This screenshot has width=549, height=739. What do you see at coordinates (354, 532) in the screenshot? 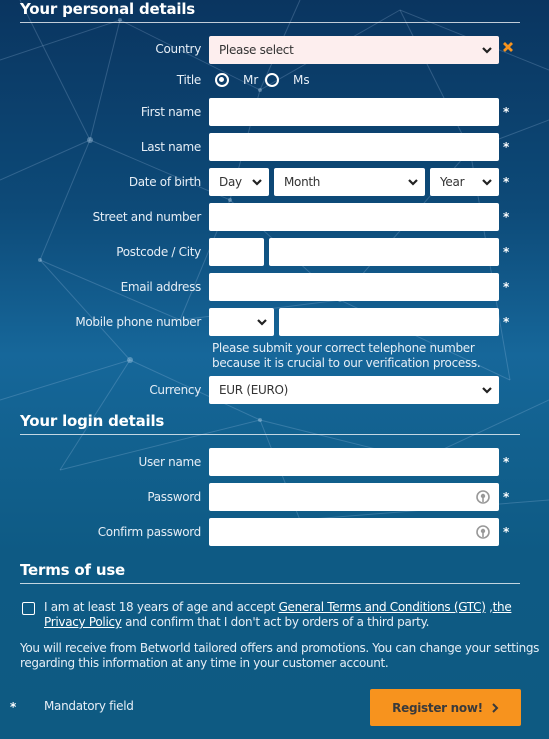
I see `confirm-password-input` at bounding box center [354, 532].